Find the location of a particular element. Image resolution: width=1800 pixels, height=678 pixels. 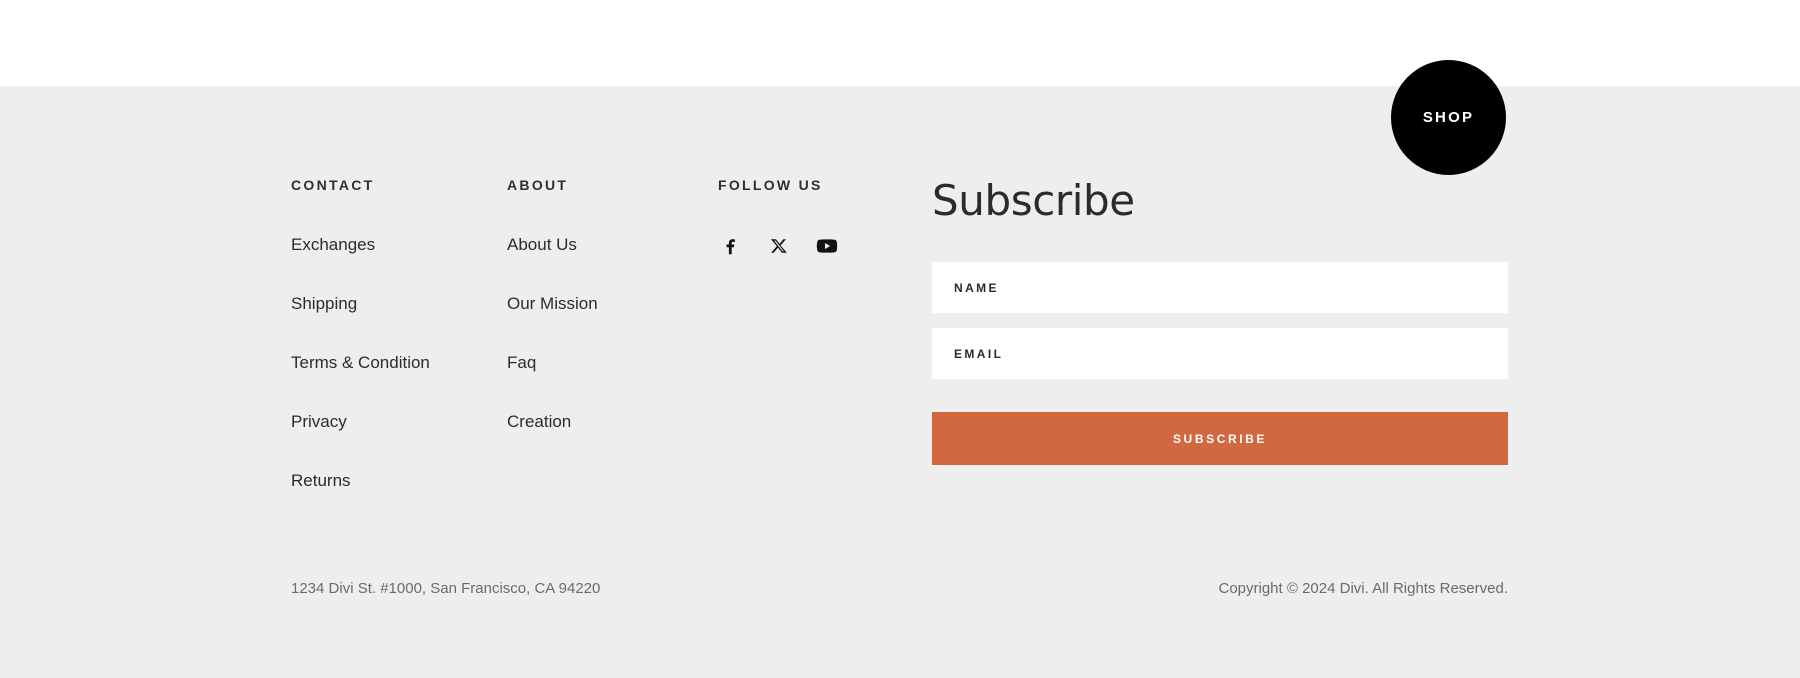

list-item: Exchanges is located at coordinates (391, 245).